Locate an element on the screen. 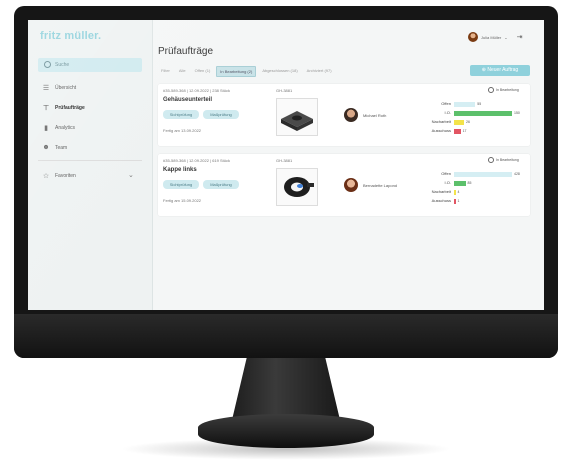  metric-value: 428 is located at coordinates (517, 173).